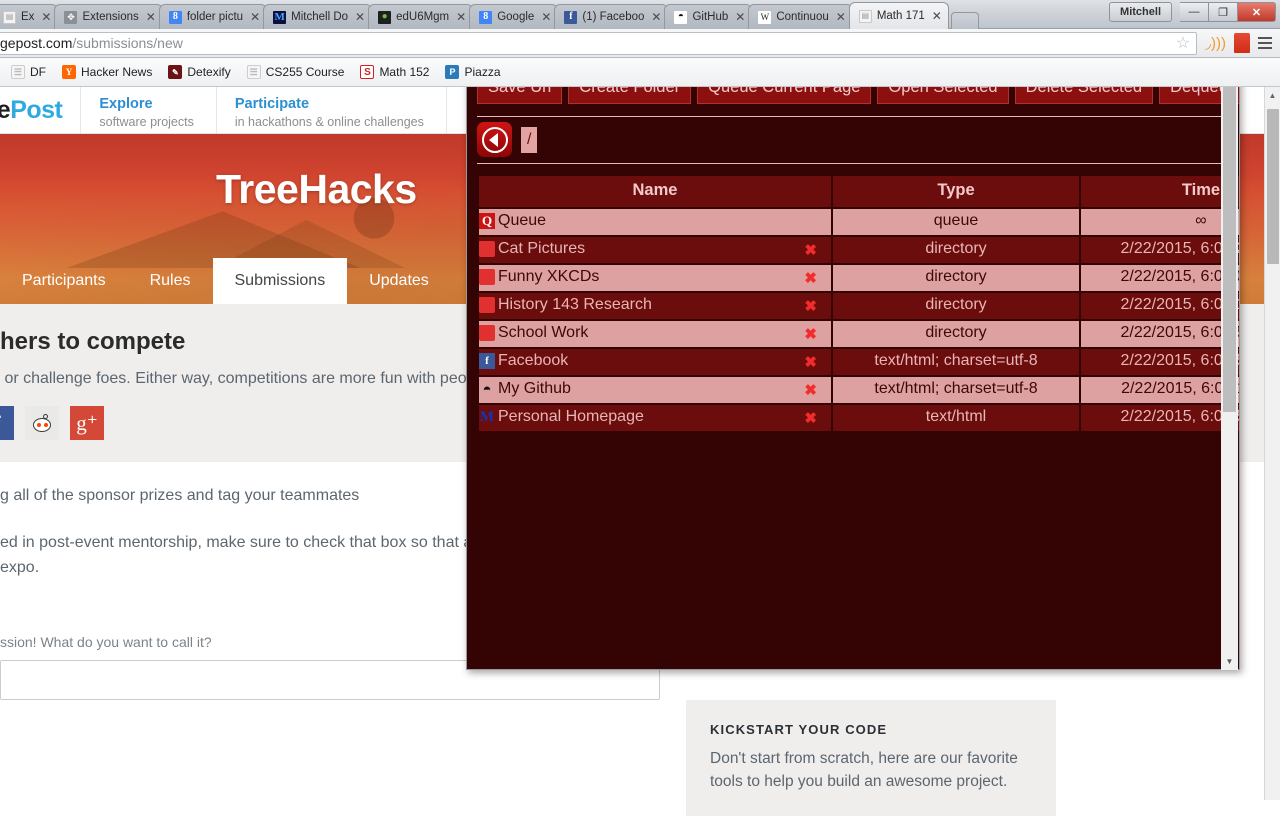 The width and height of the screenshot is (1280, 816). What do you see at coordinates (1194, 12) in the screenshot?
I see `minimize-button: —` at bounding box center [1194, 12].